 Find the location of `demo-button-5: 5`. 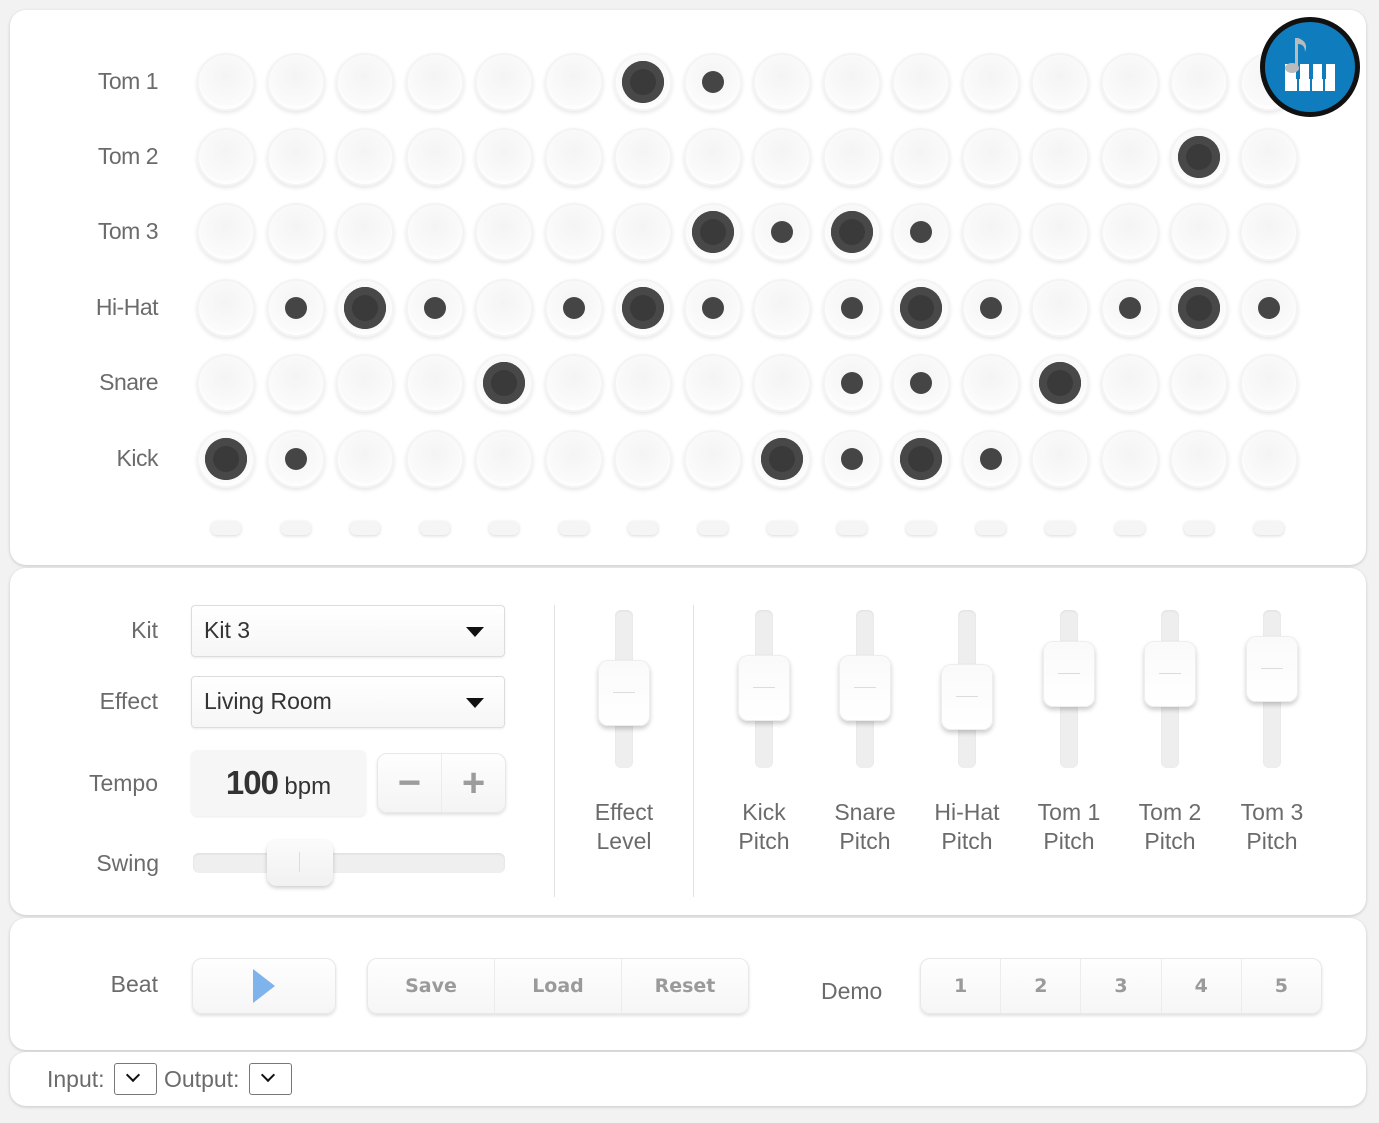

demo-button-5: 5 is located at coordinates (1280, 986).